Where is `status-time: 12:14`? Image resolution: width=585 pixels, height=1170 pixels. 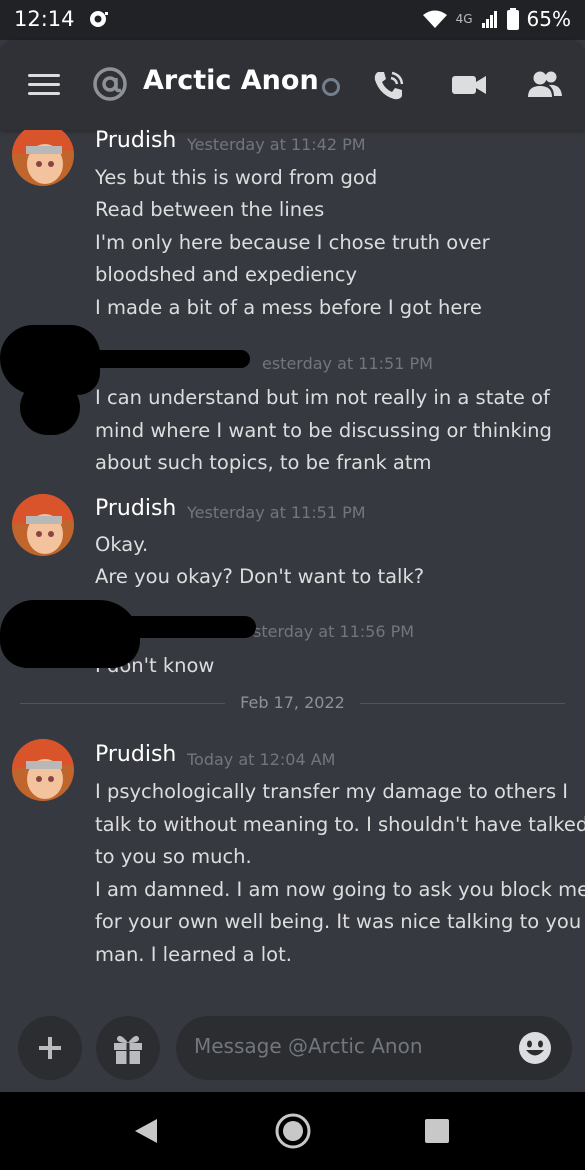
status-time: 12:14 is located at coordinates (44, 19).